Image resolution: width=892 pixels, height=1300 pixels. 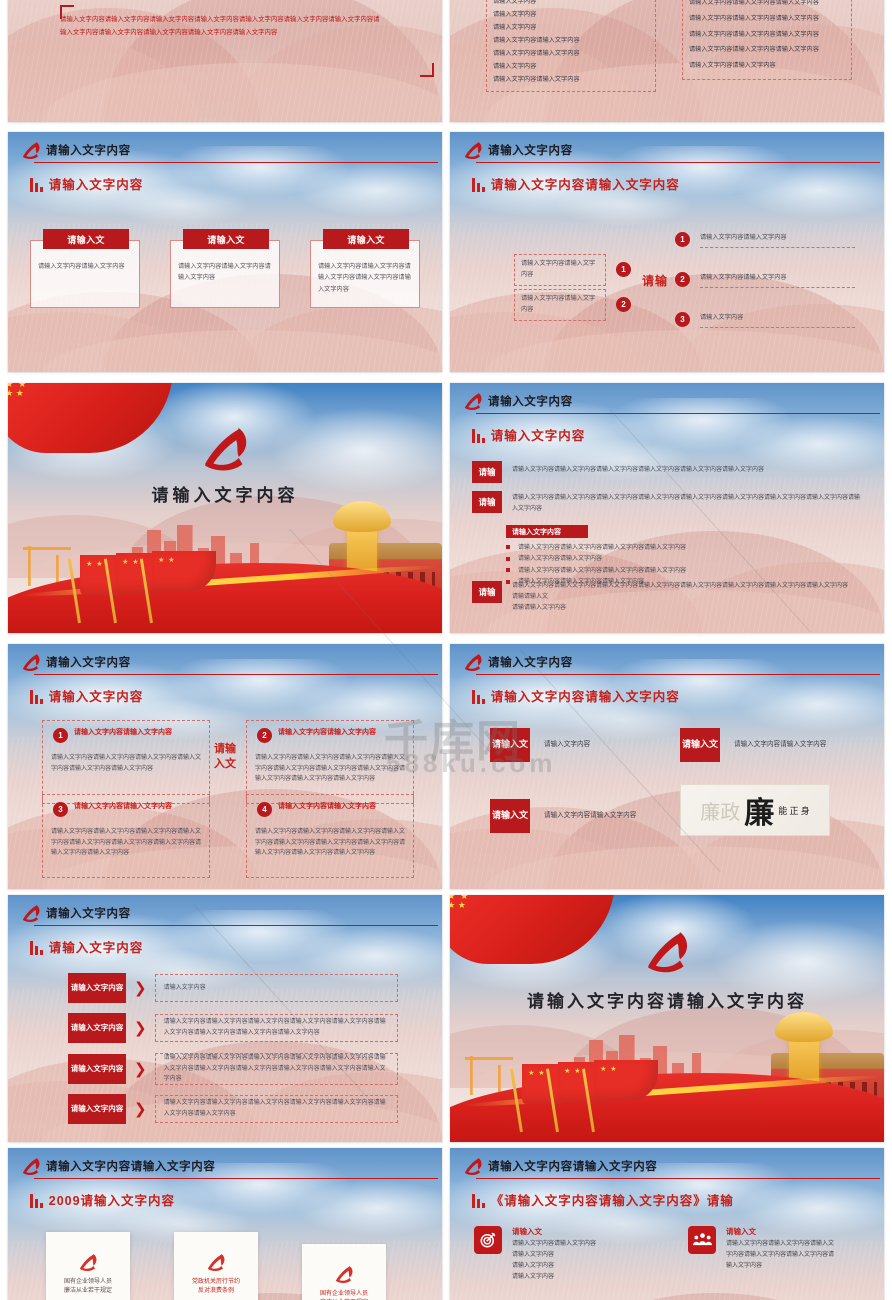 What do you see at coordinates (759, 813) in the screenshot?
I see `lian-big-char: 廉` at bounding box center [759, 813].